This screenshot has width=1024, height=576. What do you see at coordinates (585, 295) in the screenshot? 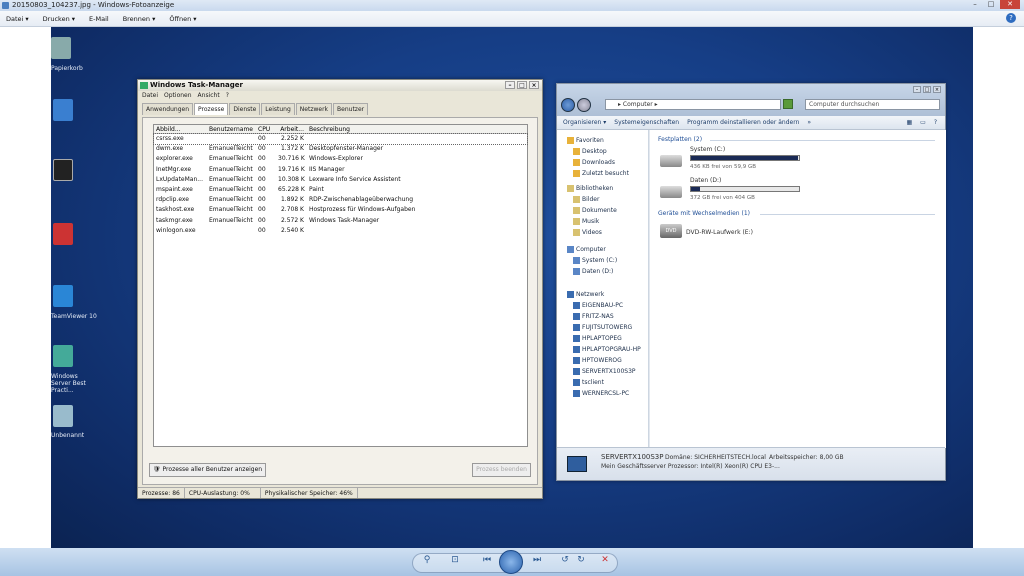
I see `nav-item-network: Netzwerk` at bounding box center [585, 295].